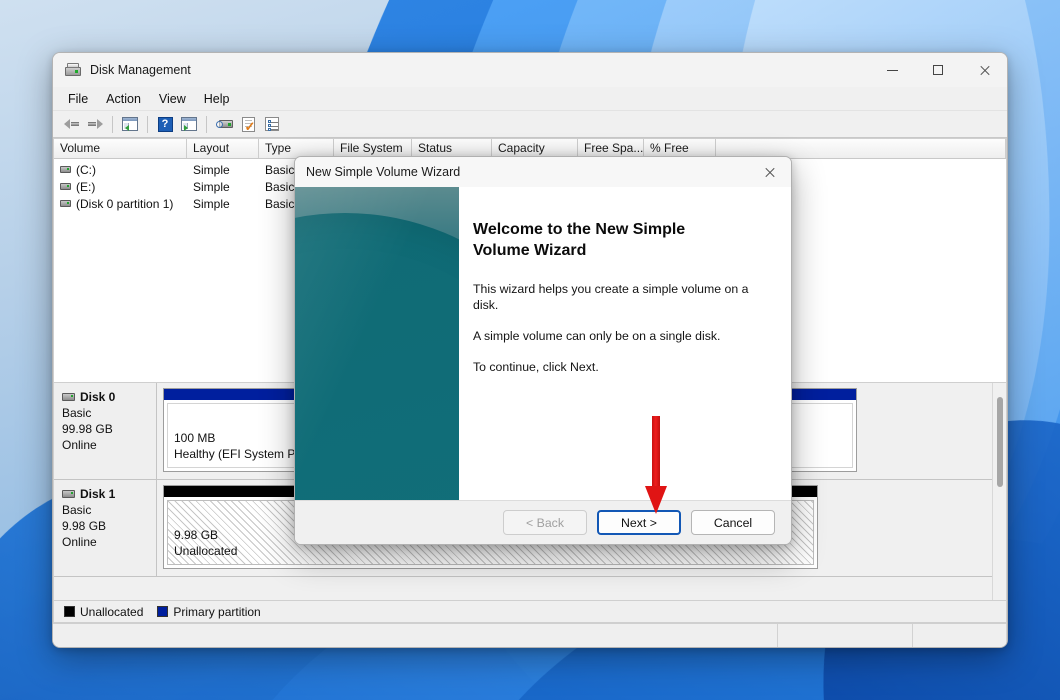 This screenshot has width=1060, height=700. What do you see at coordinates (73, 70) in the screenshot?
I see `disk-drive-icon` at bounding box center [73, 70].